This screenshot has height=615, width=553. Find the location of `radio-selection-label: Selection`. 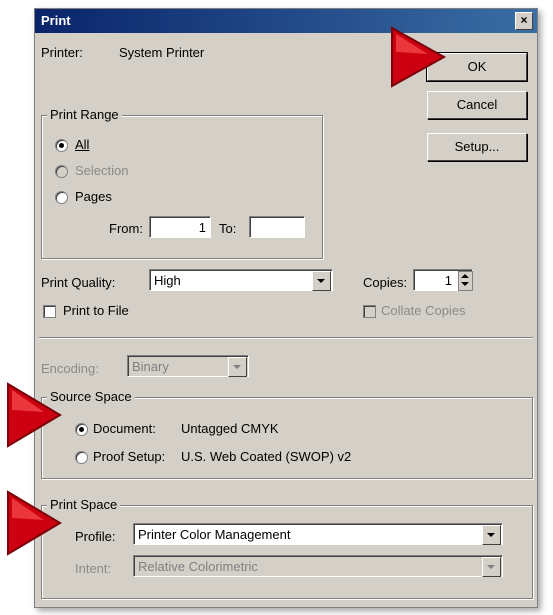

radio-selection-label: Selection is located at coordinates (102, 170).